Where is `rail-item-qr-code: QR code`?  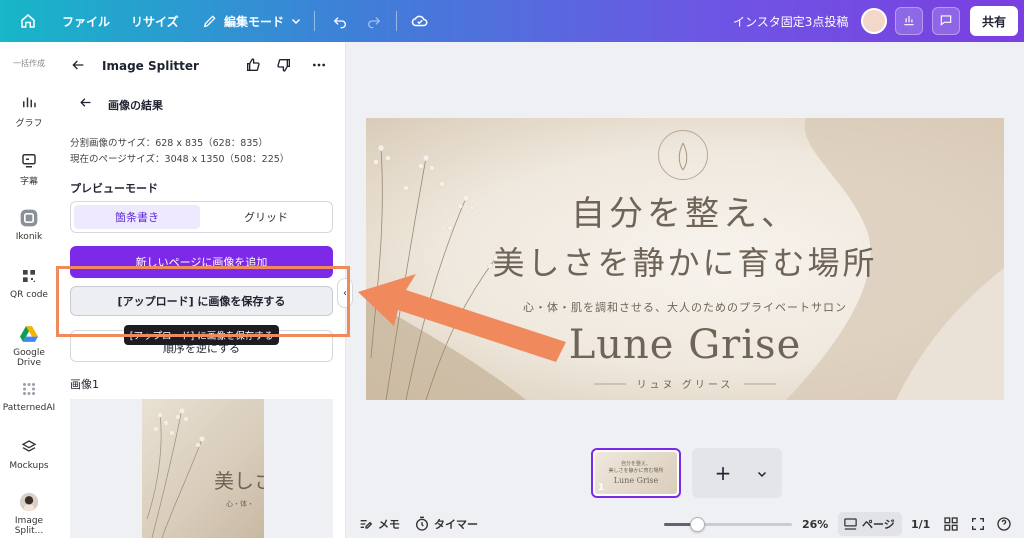 rail-item-qr-code: QR code is located at coordinates (29, 283).